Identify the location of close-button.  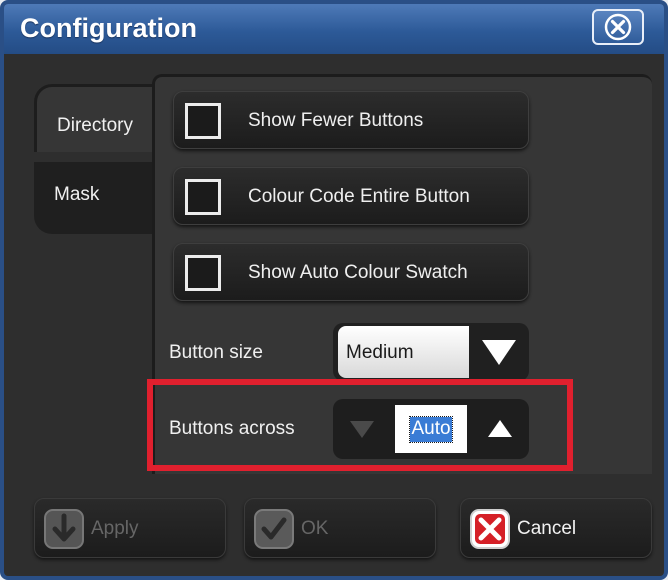
(618, 27).